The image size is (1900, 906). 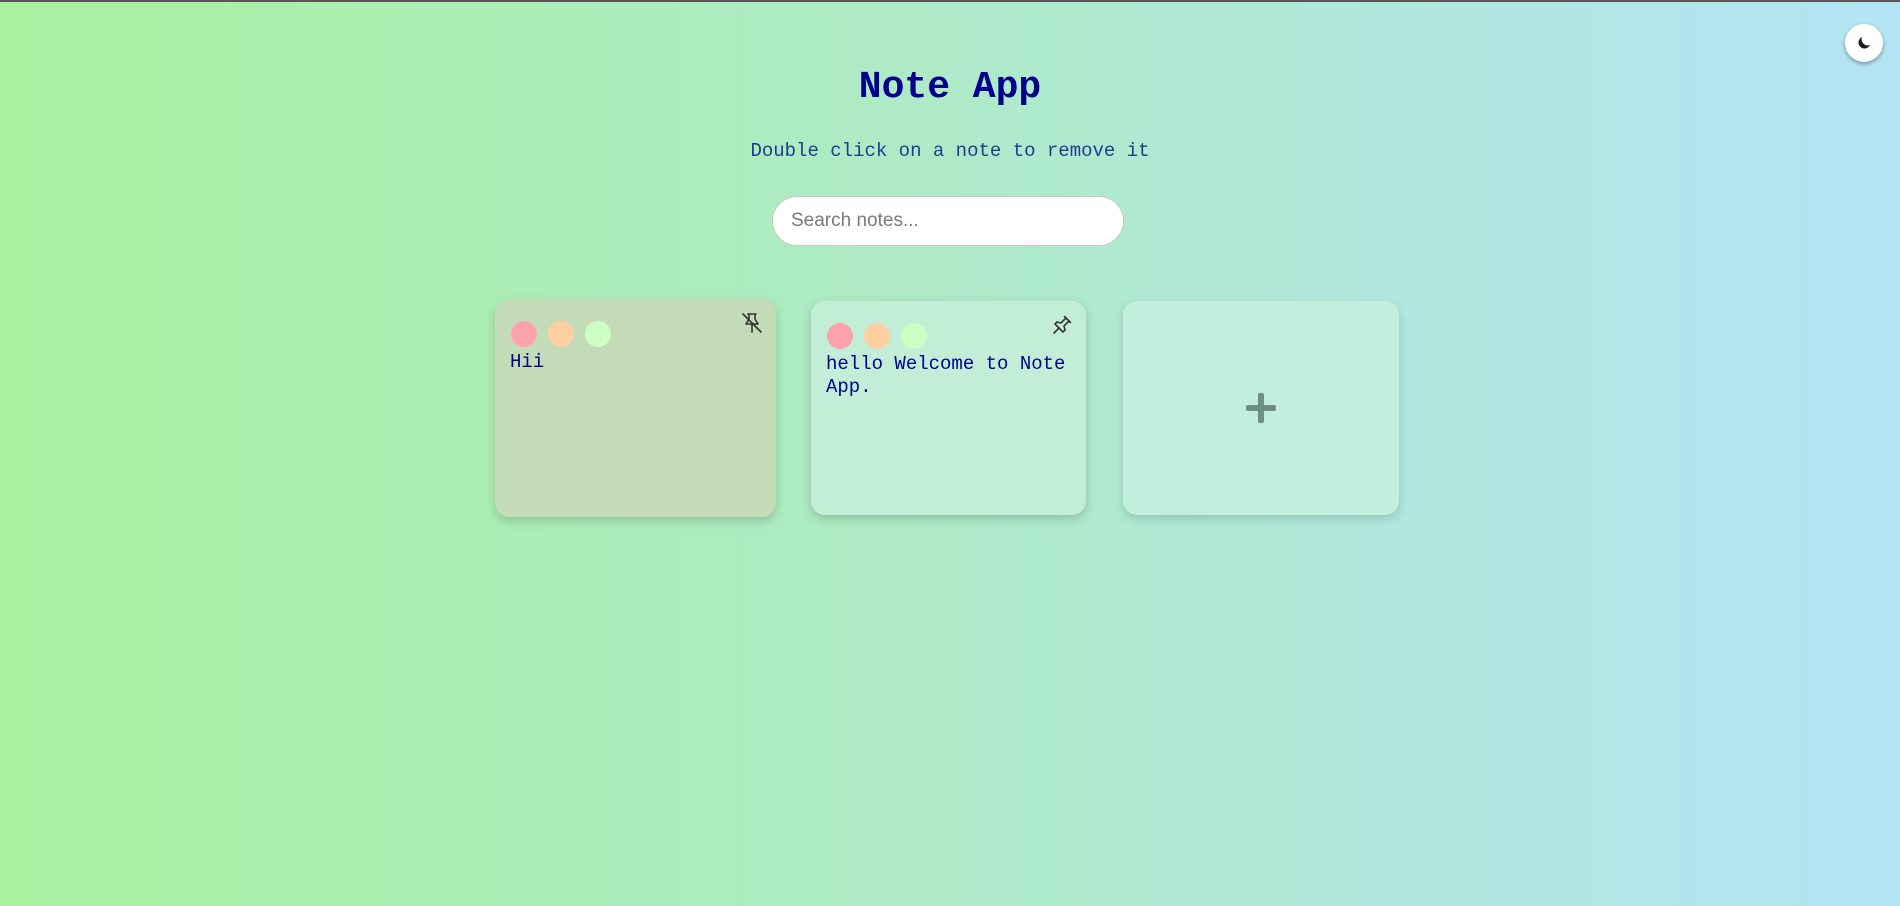 I want to click on search-input, so click(x=948, y=221).